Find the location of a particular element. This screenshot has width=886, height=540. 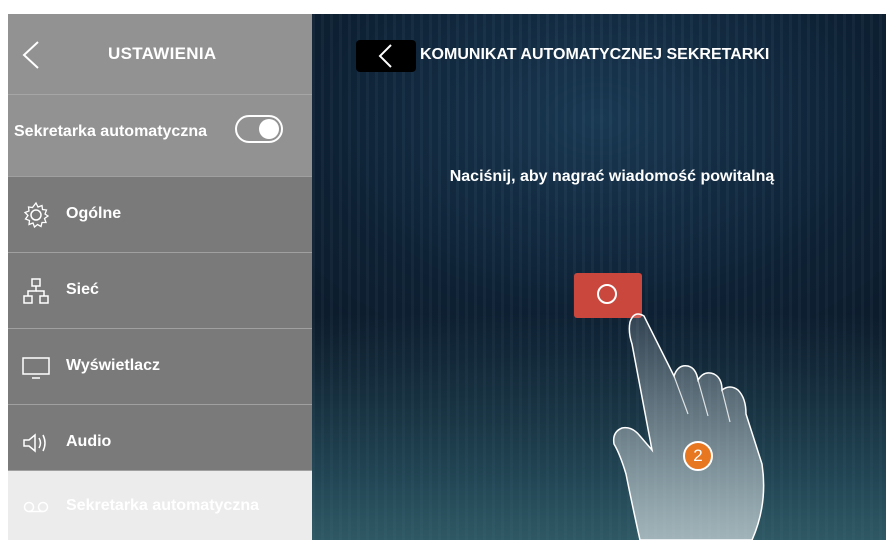

record-circle-icon is located at coordinates (607, 294).